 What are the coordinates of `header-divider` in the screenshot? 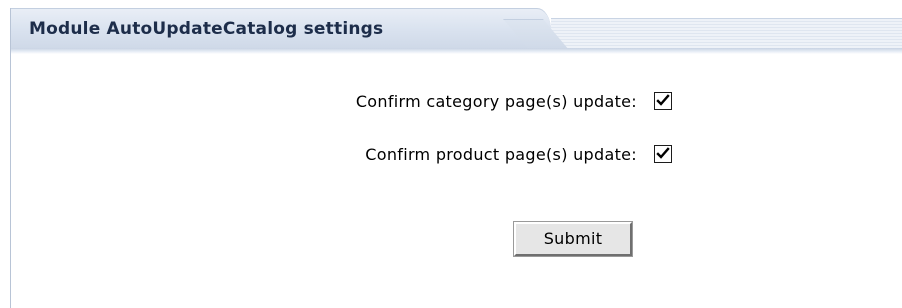 It's located at (456, 51).